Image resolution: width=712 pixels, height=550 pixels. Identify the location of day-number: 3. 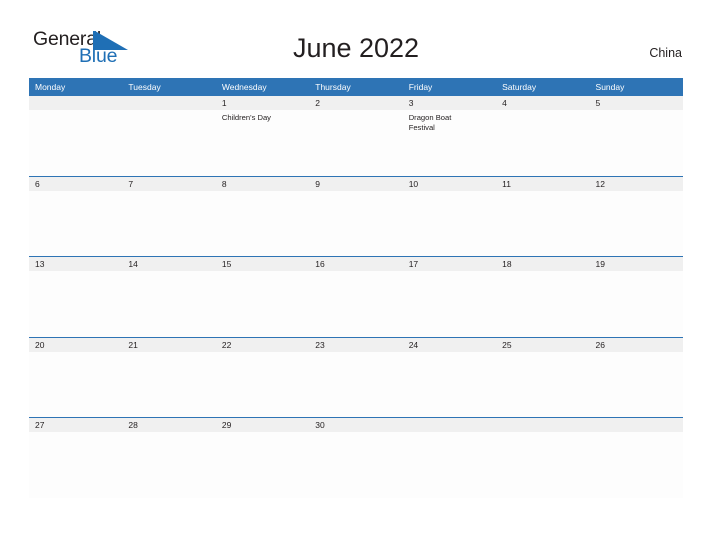
(449, 103).